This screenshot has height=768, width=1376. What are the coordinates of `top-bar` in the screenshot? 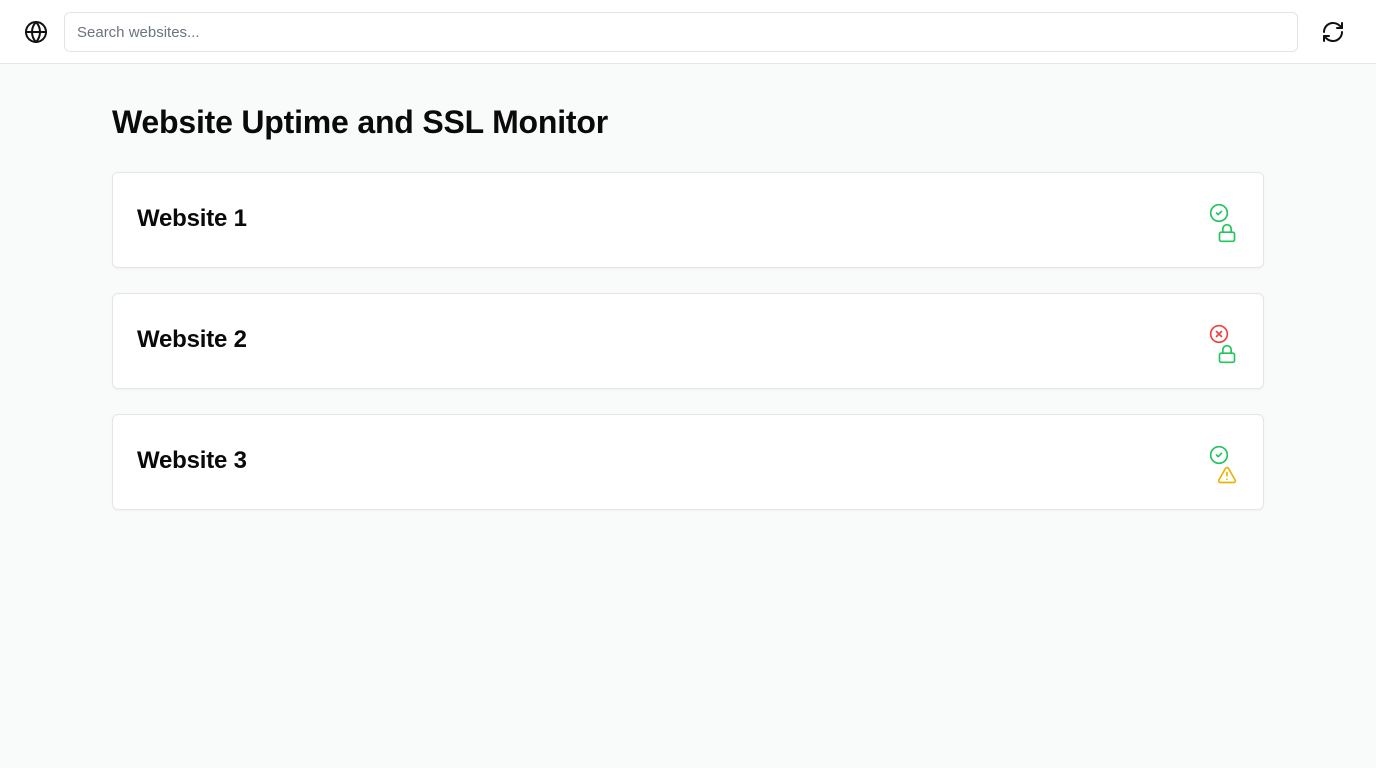 It's located at (688, 32).